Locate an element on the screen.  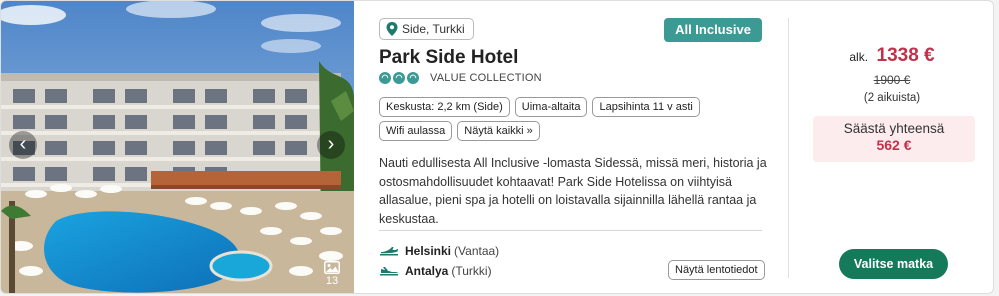
savings-label: Säästä yhteensä is located at coordinates (894, 128).